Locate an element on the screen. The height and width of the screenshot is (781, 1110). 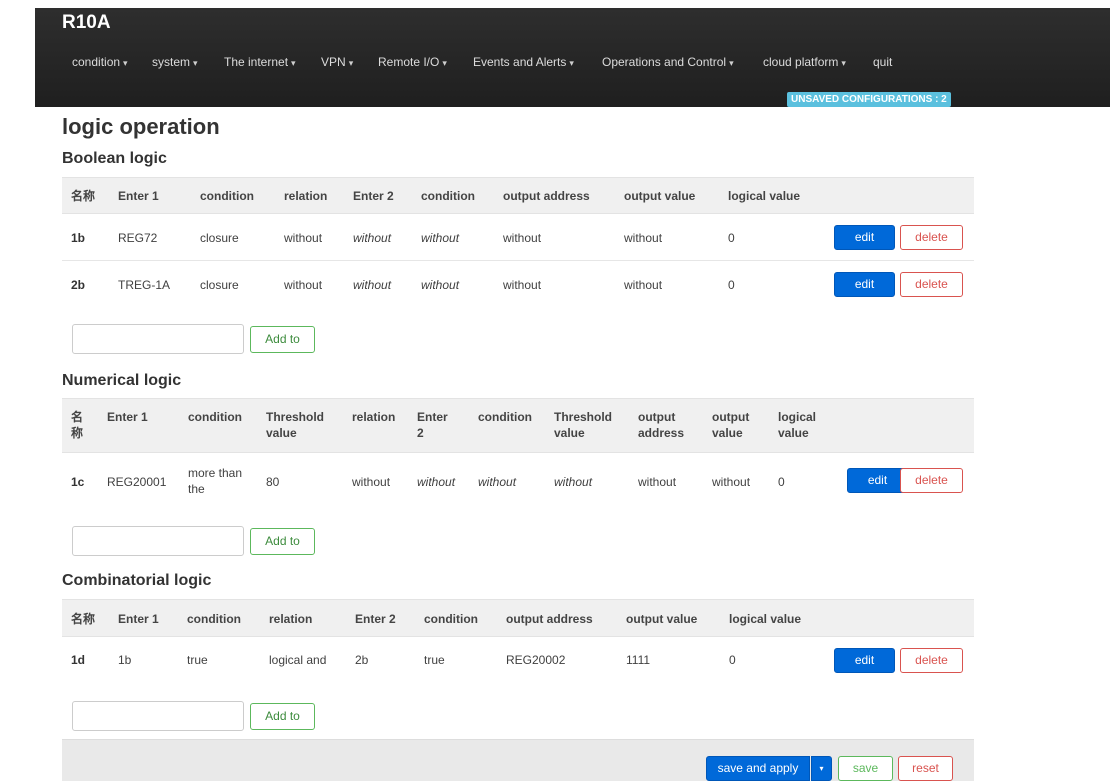
menu-item-events-alerts: Events and Alerts ▾ is located at coordinates (523, 62).